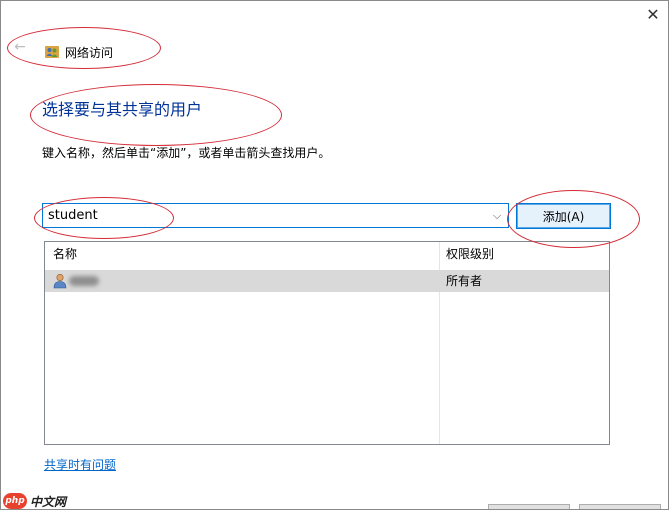 The image size is (669, 510). I want to click on column-header-name: 名称, so click(65, 254).